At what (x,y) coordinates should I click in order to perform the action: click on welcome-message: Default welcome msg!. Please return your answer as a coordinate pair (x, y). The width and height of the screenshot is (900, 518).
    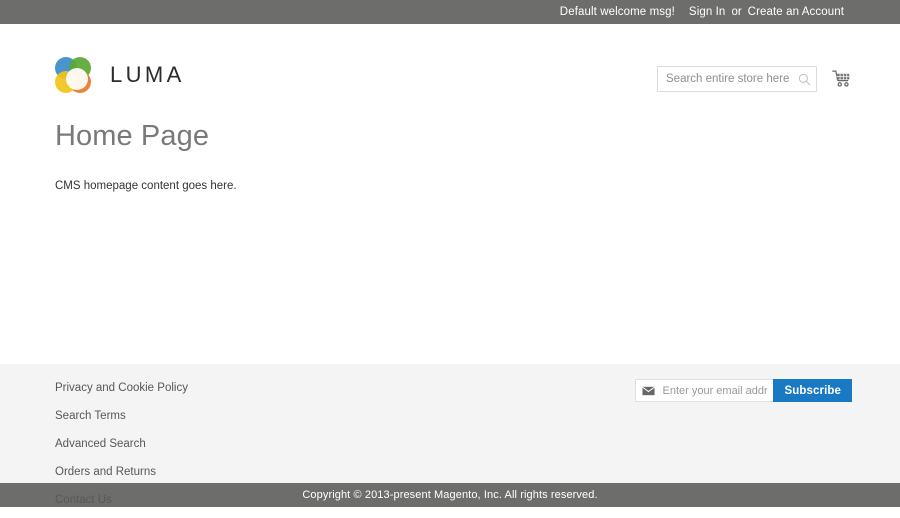
    Looking at the image, I should click on (617, 12).